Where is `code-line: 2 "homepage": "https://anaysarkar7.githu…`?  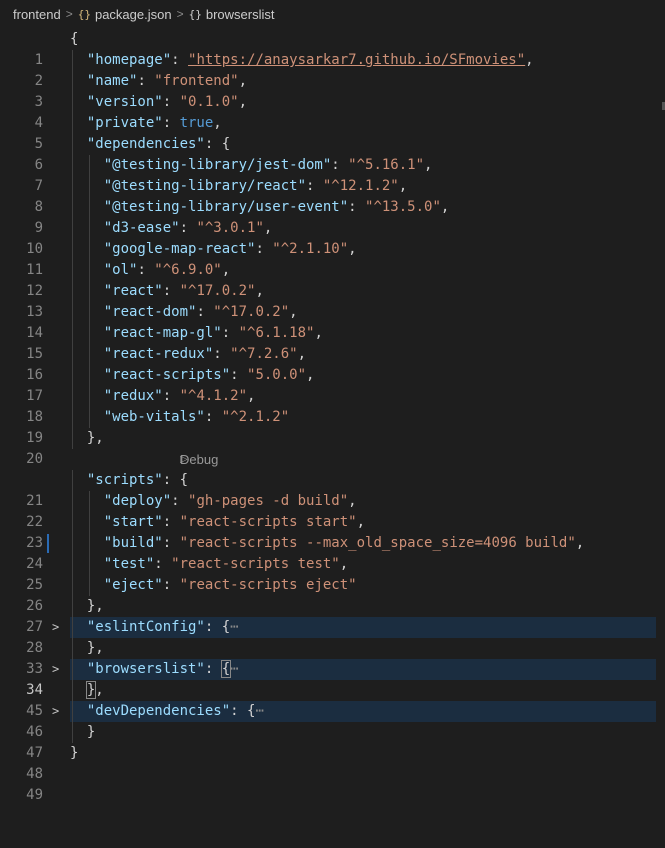 code-line: 2 "homepage": "https://anaysarkar7.githu… is located at coordinates (332, 69).